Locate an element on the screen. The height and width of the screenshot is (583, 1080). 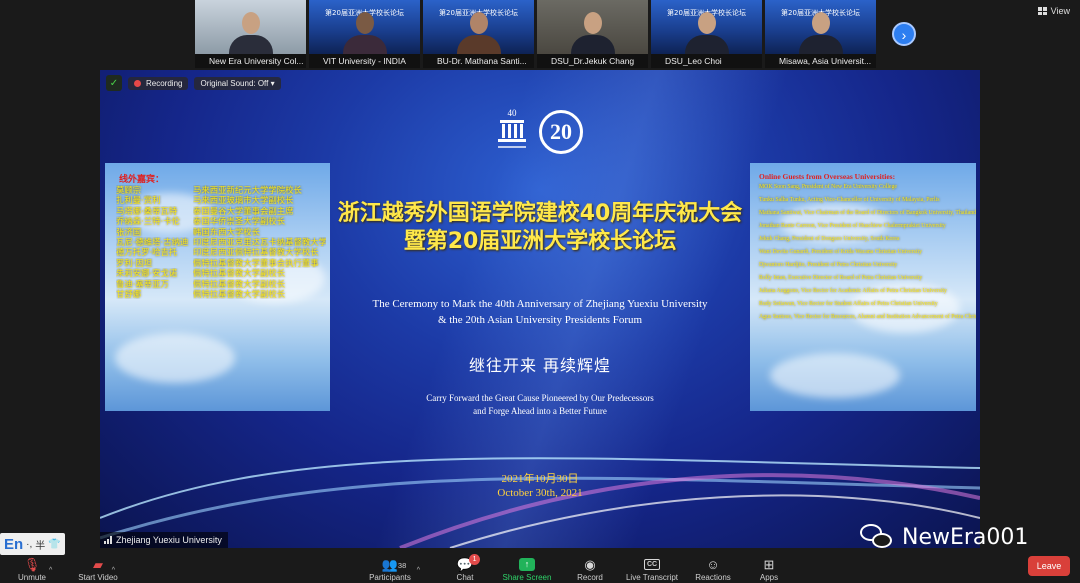
guest-row: 甘舒娜 佩特拉基督教大学副校长 is located at coordinates (217, 294).